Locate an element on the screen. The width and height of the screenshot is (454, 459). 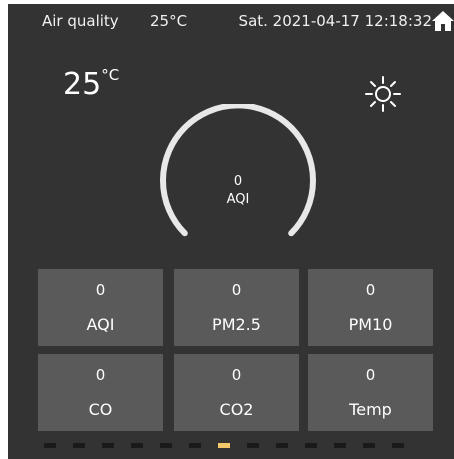
tile-pm10: 0 PM10 is located at coordinates (370, 307).